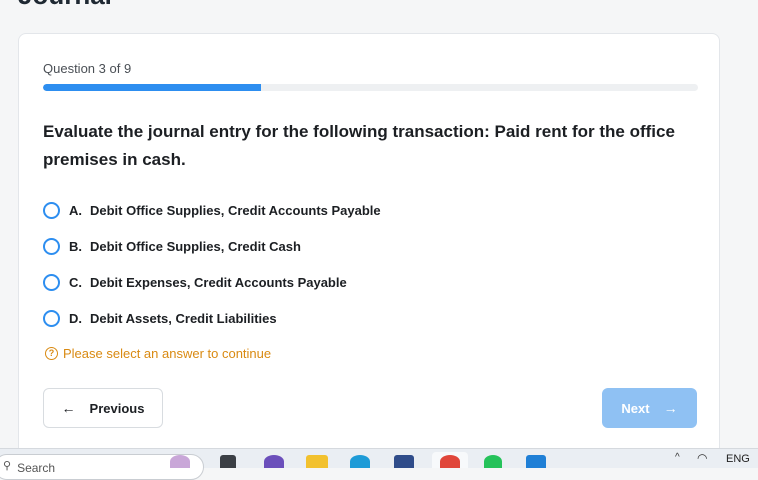 The width and height of the screenshot is (758, 480). What do you see at coordinates (7, 466) in the screenshot?
I see `search-icon: ⚲` at bounding box center [7, 466].